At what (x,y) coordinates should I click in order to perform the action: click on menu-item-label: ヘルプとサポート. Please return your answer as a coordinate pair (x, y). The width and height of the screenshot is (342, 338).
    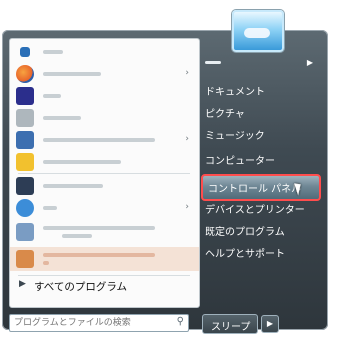
    Looking at the image, I should click on (245, 254).